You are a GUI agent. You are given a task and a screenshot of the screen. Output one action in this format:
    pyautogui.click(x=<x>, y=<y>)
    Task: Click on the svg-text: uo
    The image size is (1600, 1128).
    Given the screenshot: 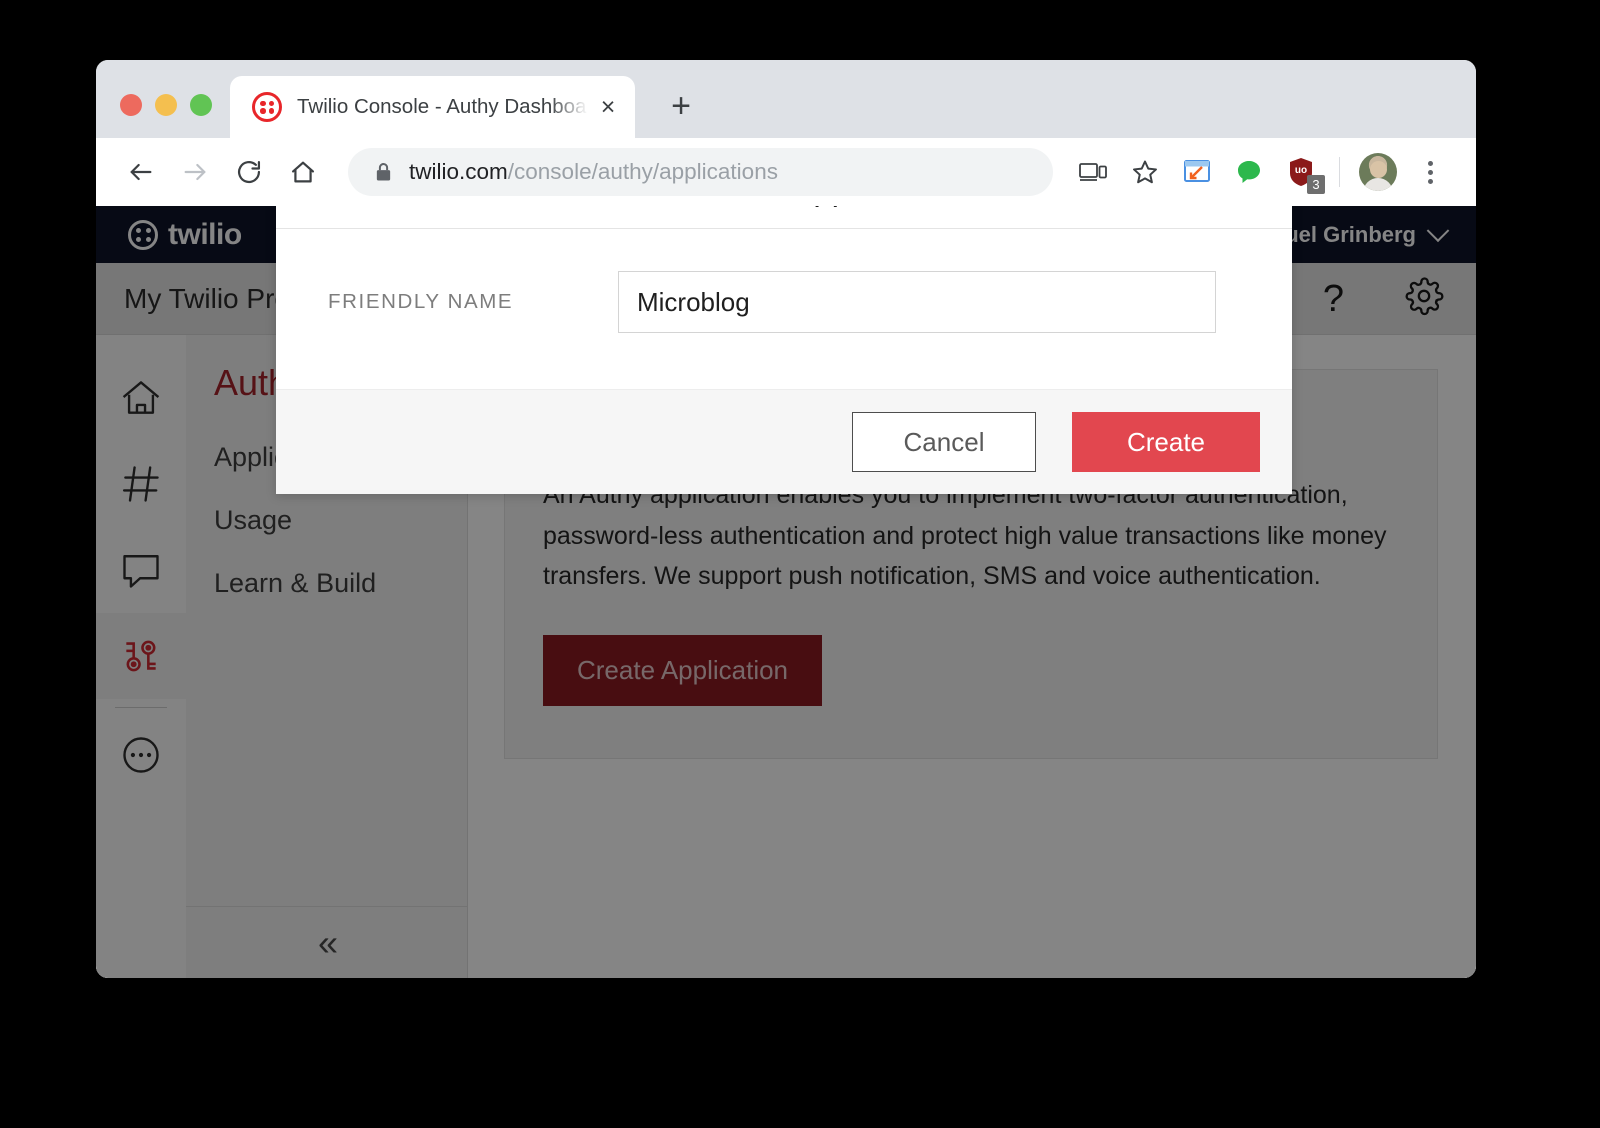 What is the action you would take?
    pyautogui.click(x=1301, y=170)
    